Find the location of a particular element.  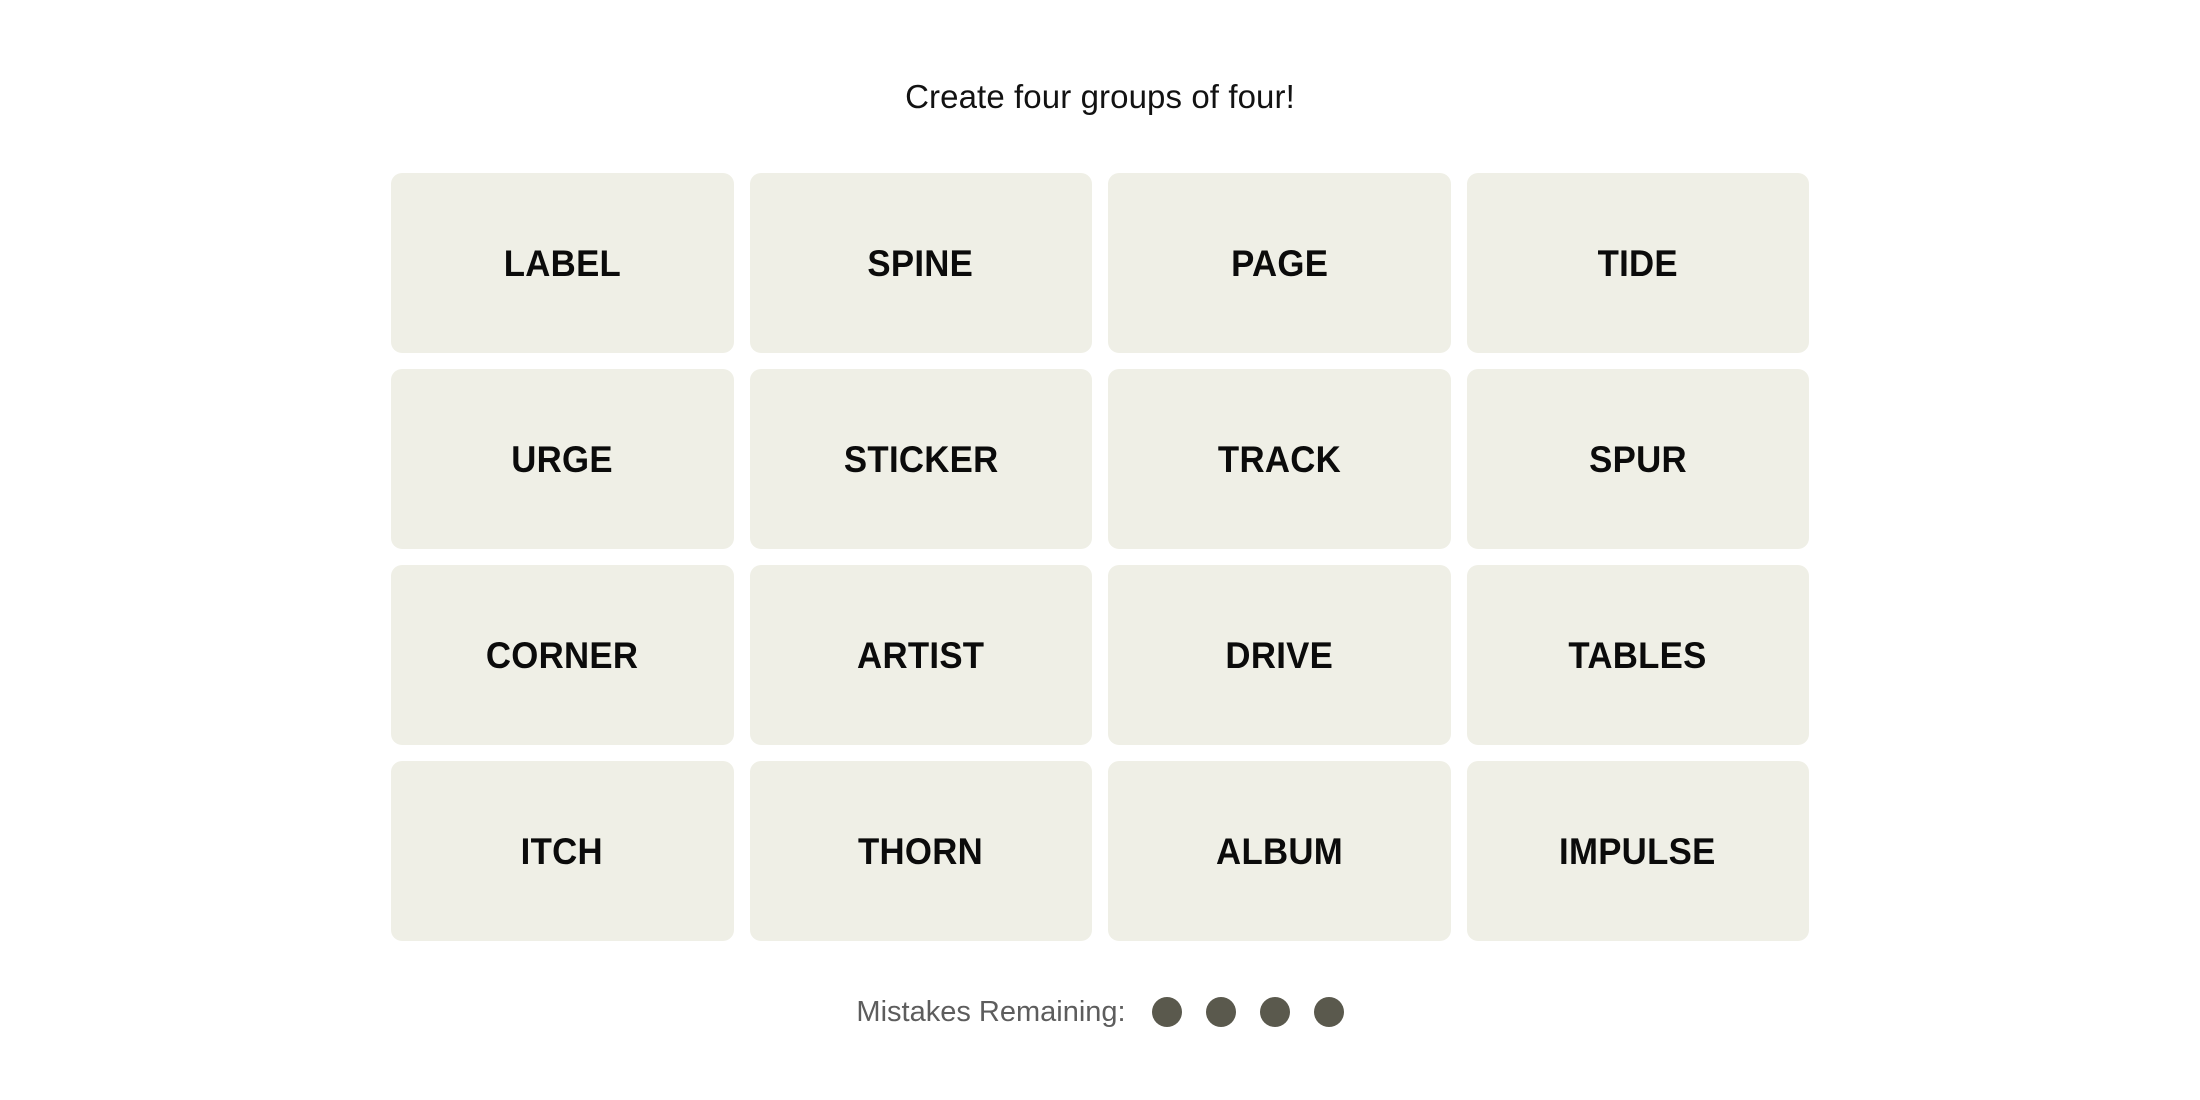

mistakes-dot-group is located at coordinates (1247, 1012).